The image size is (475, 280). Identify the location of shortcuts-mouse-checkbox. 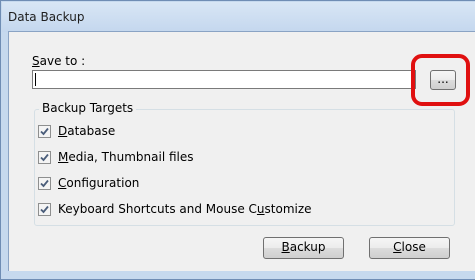
(44, 209).